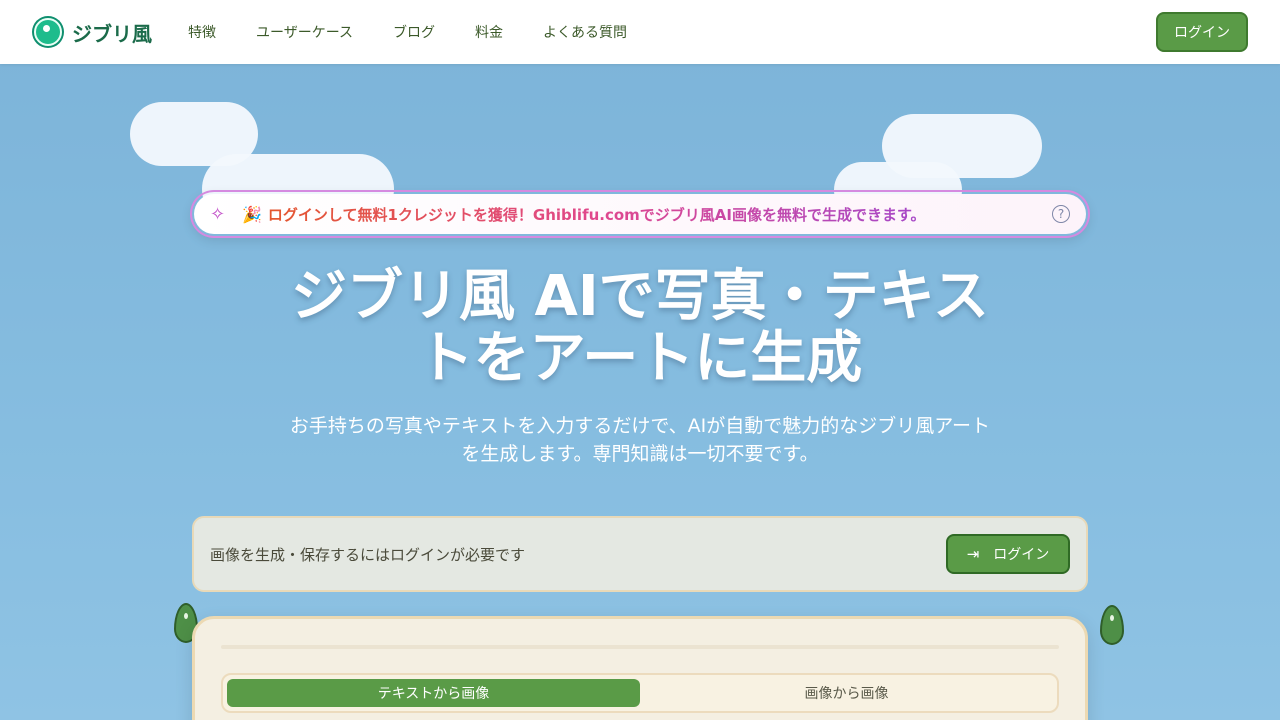 Image resolution: width=1280 pixels, height=720 pixels. Describe the element at coordinates (433, 693) in the screenshot. I see `tab-text-to-image: テキストから画像` at that location.